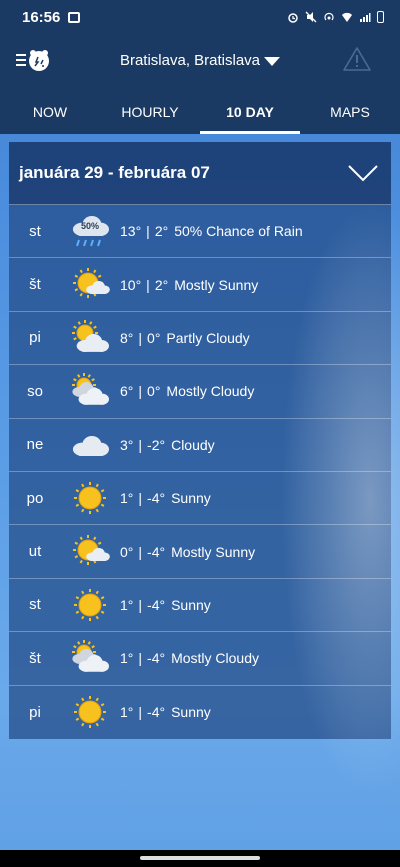  I want to click on temperature-range: 13° | 2°, so click(144, 231).